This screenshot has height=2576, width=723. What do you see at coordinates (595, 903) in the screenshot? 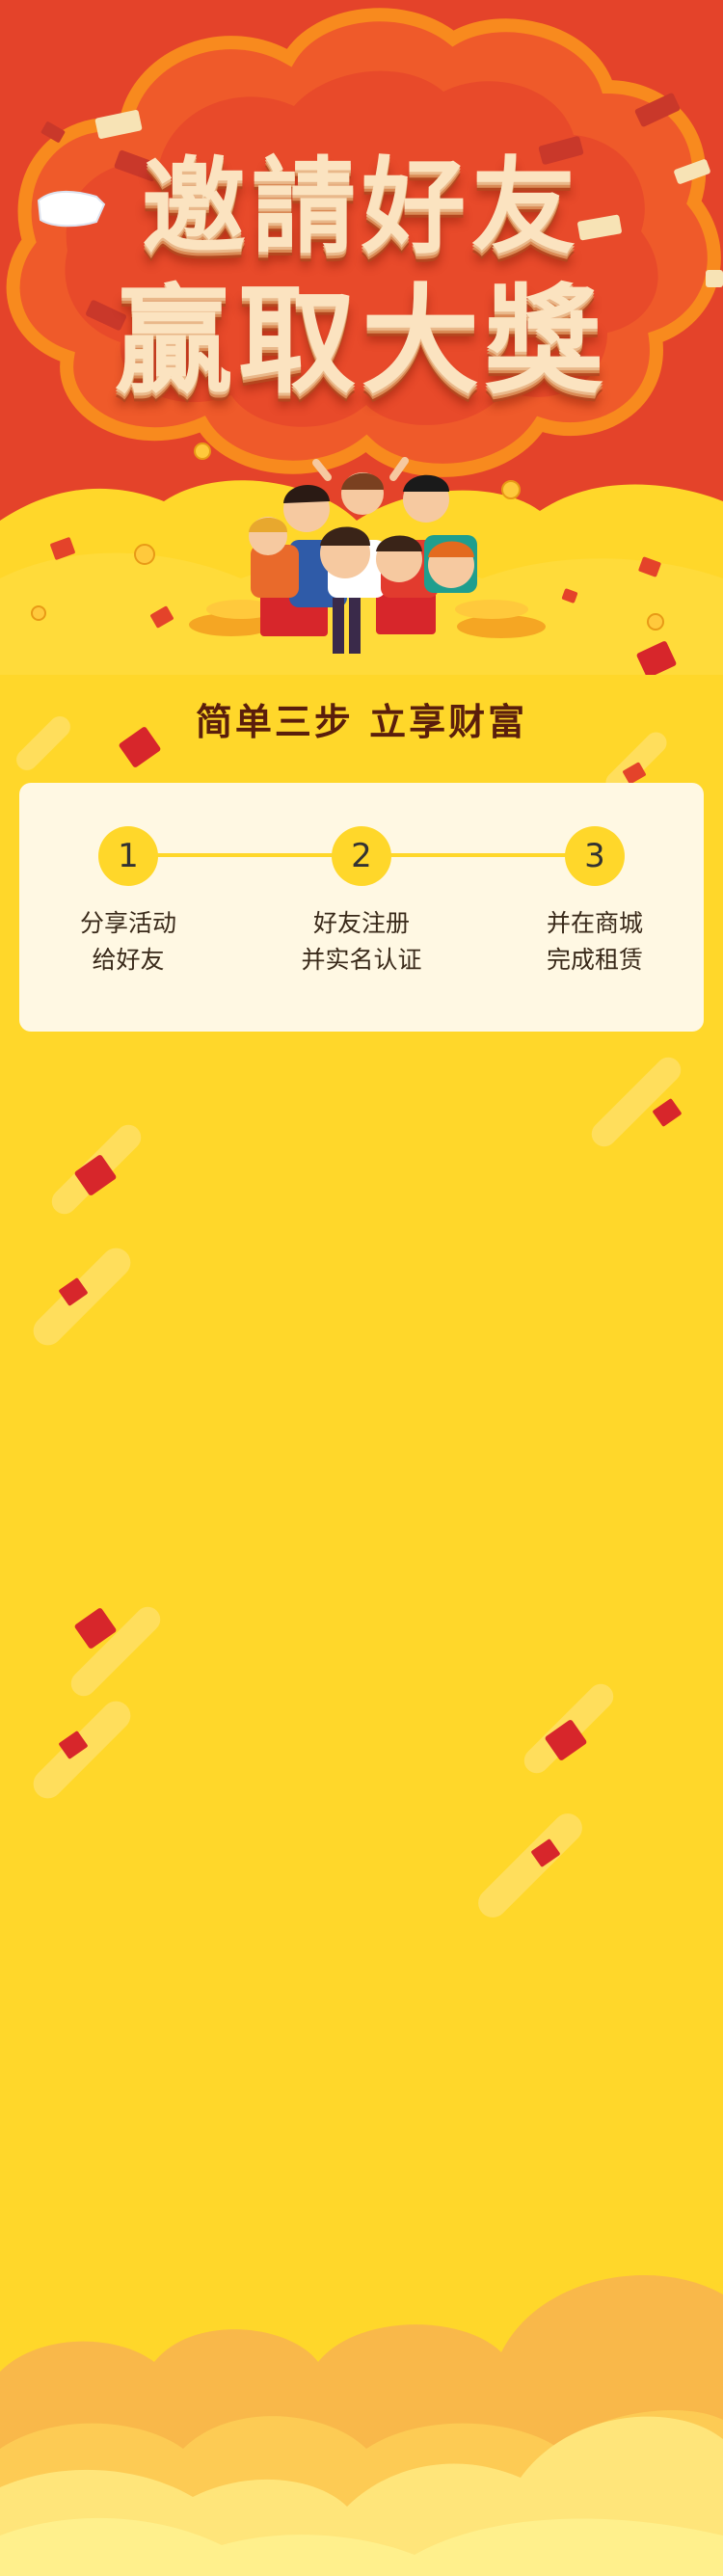
I see `step-item: 3 并在商城 完成租赁` at bounding box center [595, 903].